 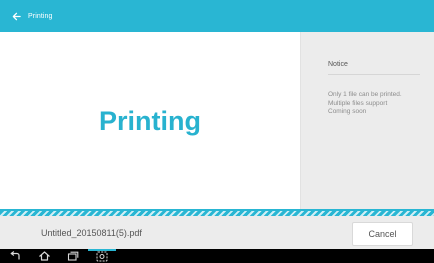 I want to click on notice-line-1: Only 1 file can be printed., so click(x=365, y=94).